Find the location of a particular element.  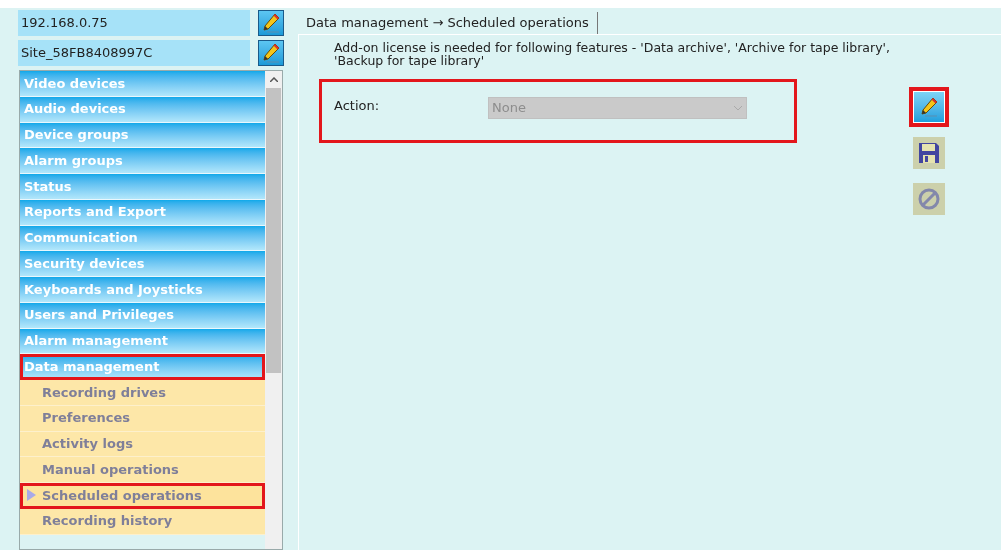

nav-group: Security devices is located at coordinates (142, 264).